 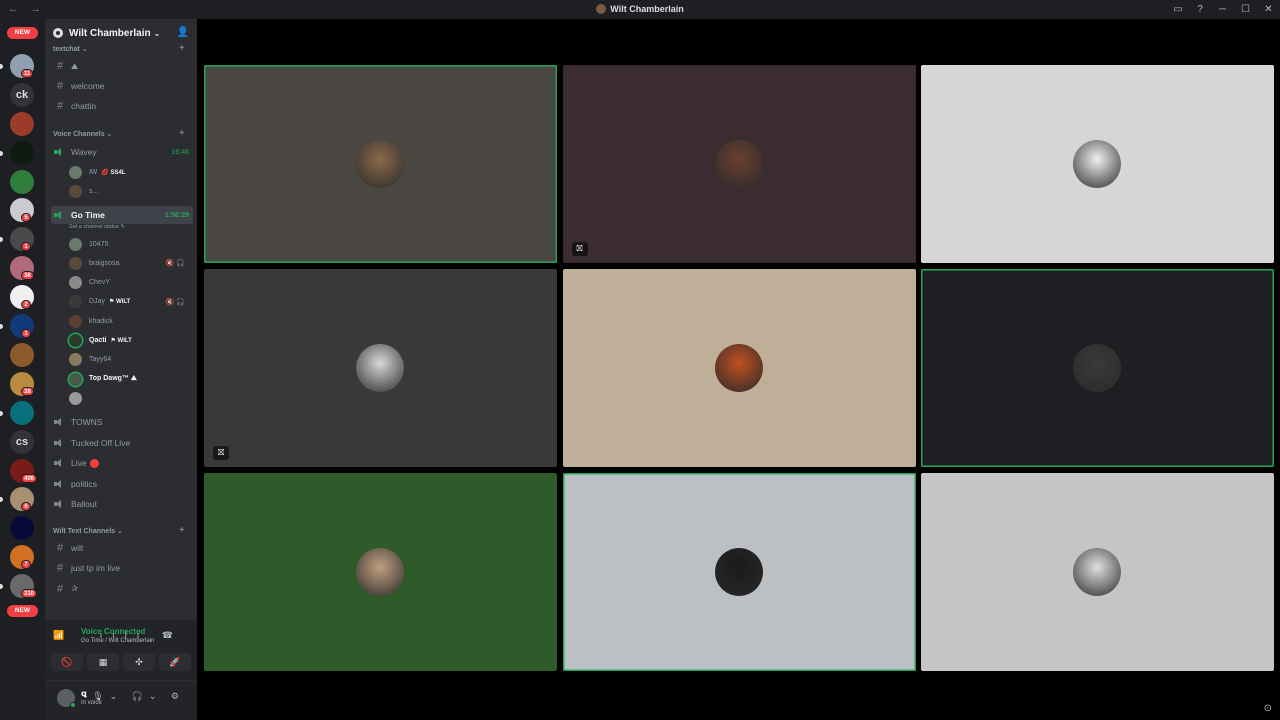 I want to click on voice-channel-row: TOWNS, so click(x=122, y=422).